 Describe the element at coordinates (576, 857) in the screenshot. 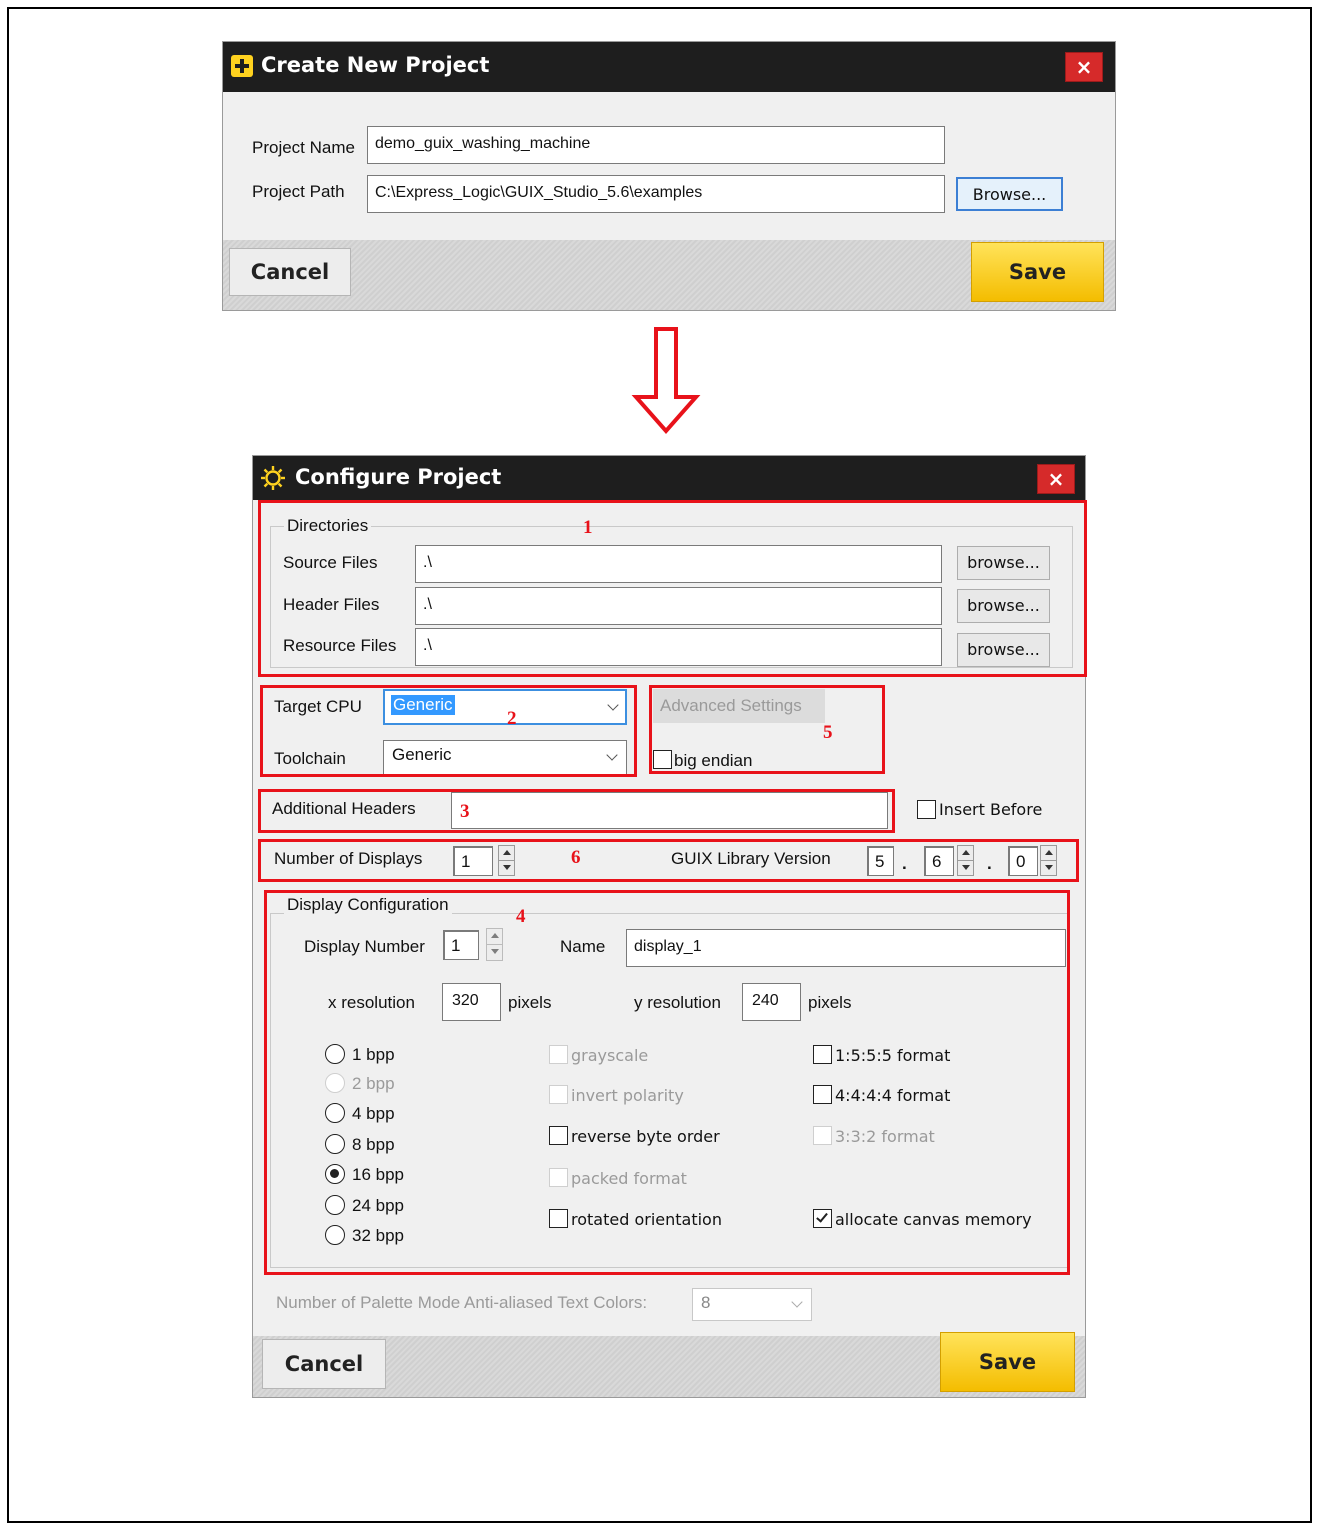

I see `annotation-number-6: 6` at that location.